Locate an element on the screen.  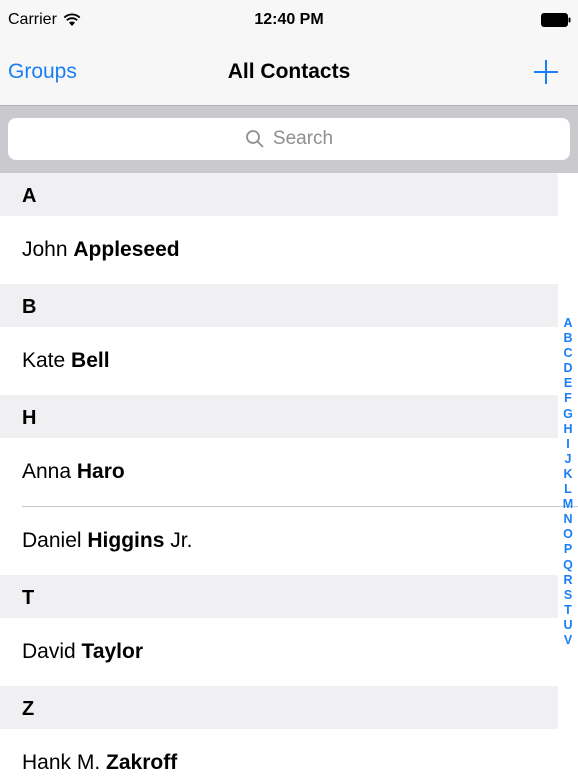
contact-row: Anna Haro is located at coordinates (279, 472).